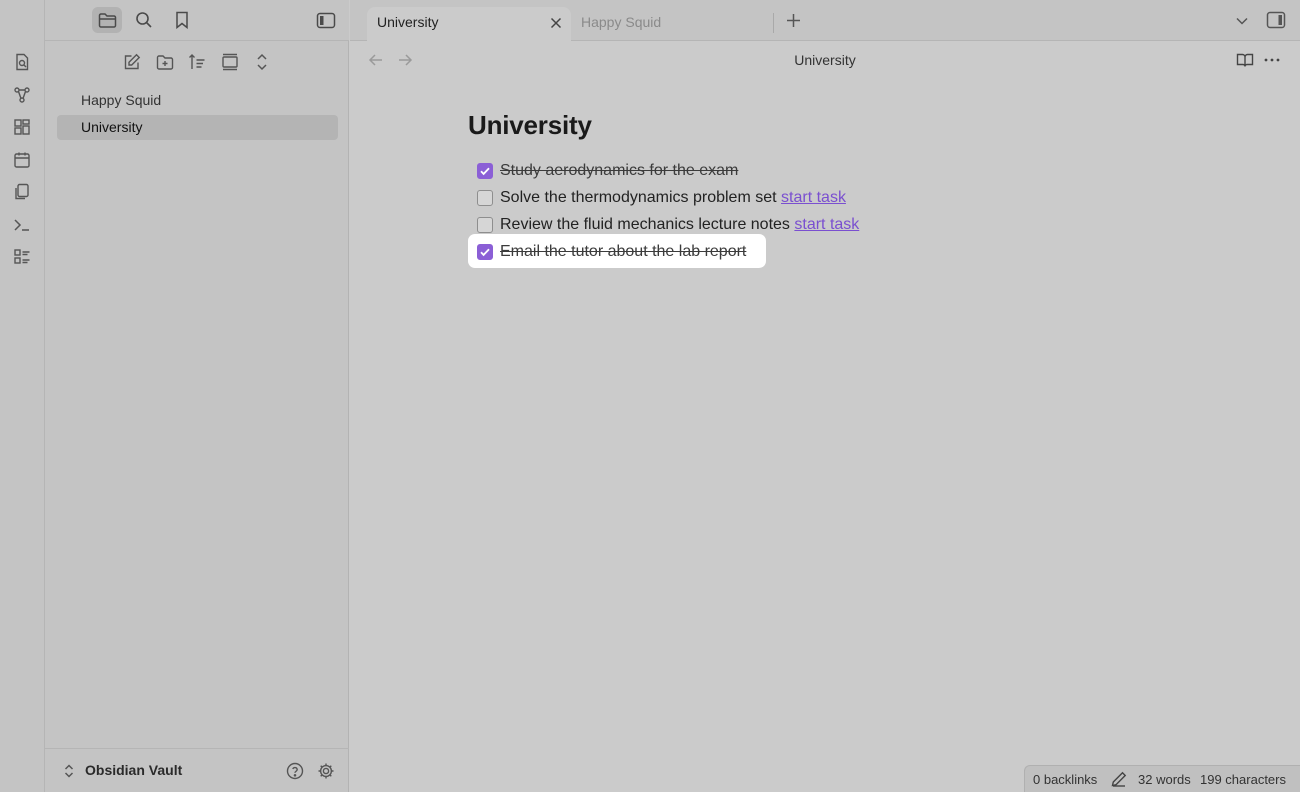  I want to click on file-item-university: University, so click(197, 127).